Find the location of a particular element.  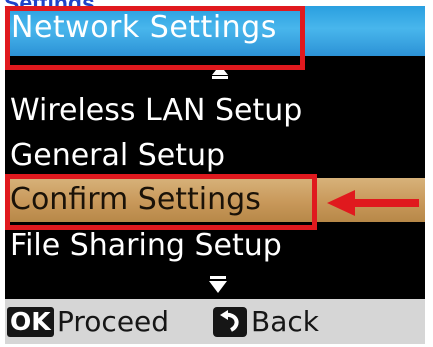

ok-key-badge: OK is located at coordinates (30, 322).